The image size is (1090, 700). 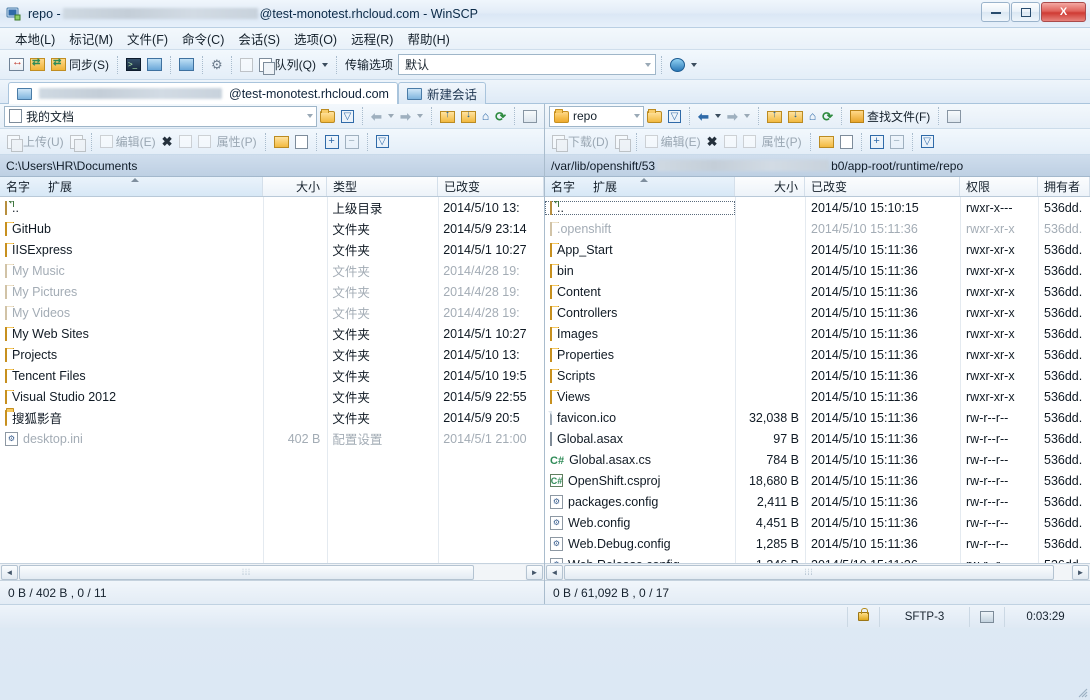 What do you see at coordinates (712, 142) in the screenshot?
I see `remote-delete-button: ✖` at bounding box center [712, 142].